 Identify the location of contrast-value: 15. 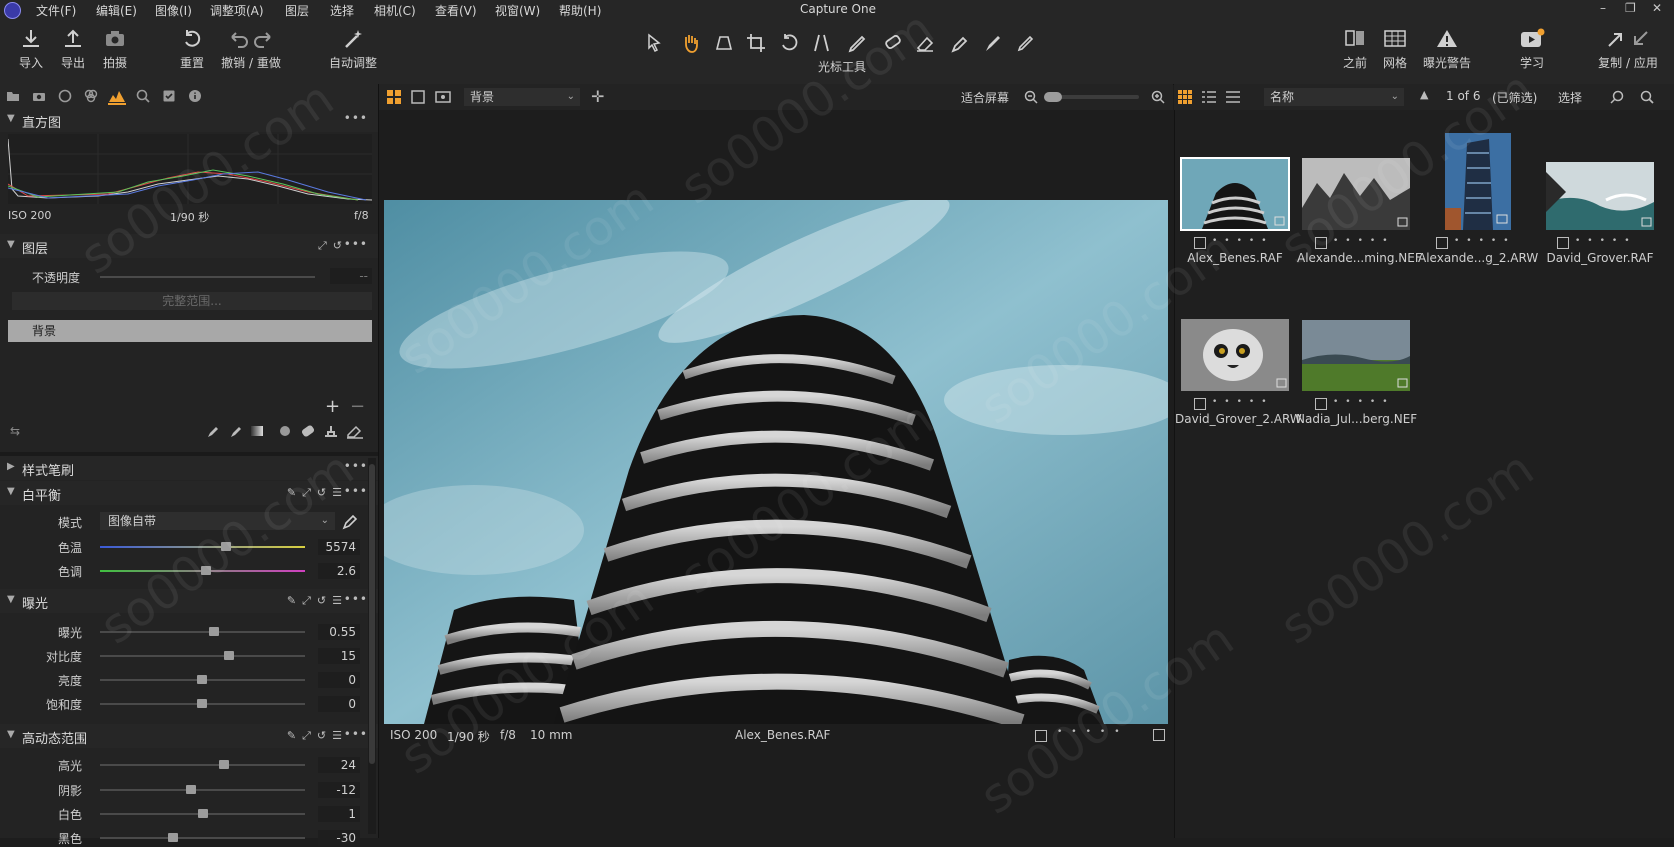
(339, 656).